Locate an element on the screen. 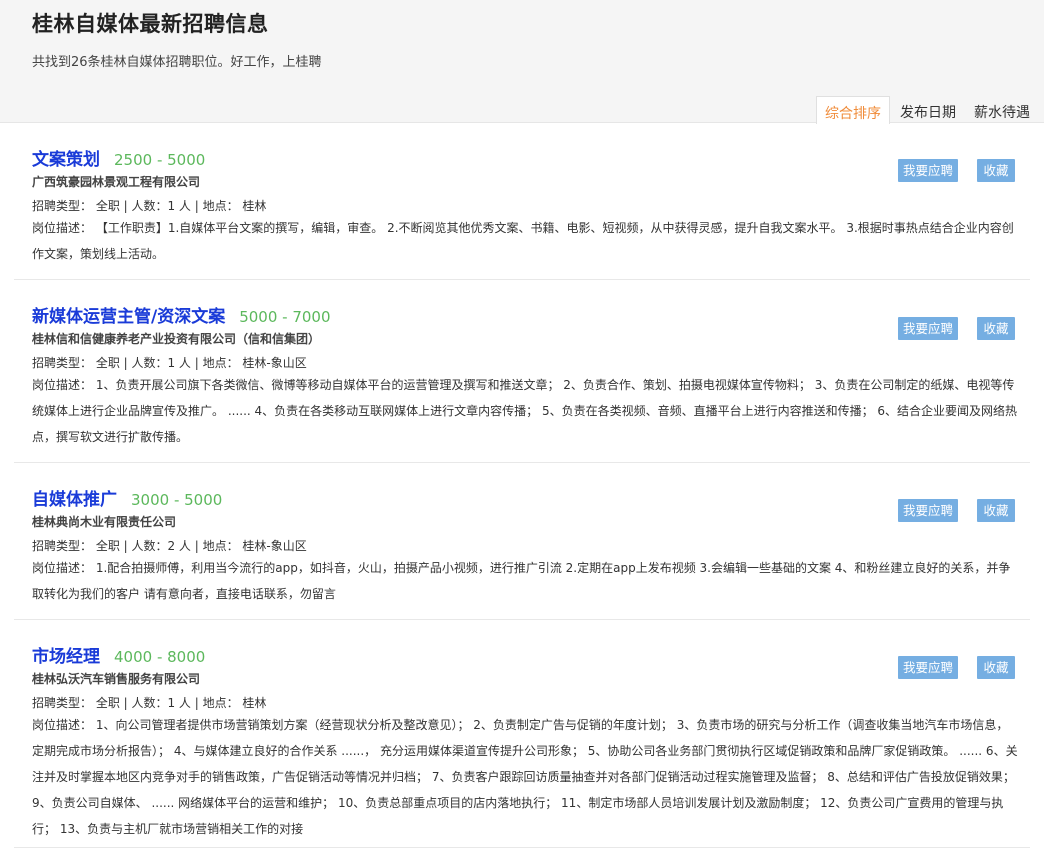  sort-tabs: 综合排序 发布日期 薪水待遇 is located at coordinates (926, 110).